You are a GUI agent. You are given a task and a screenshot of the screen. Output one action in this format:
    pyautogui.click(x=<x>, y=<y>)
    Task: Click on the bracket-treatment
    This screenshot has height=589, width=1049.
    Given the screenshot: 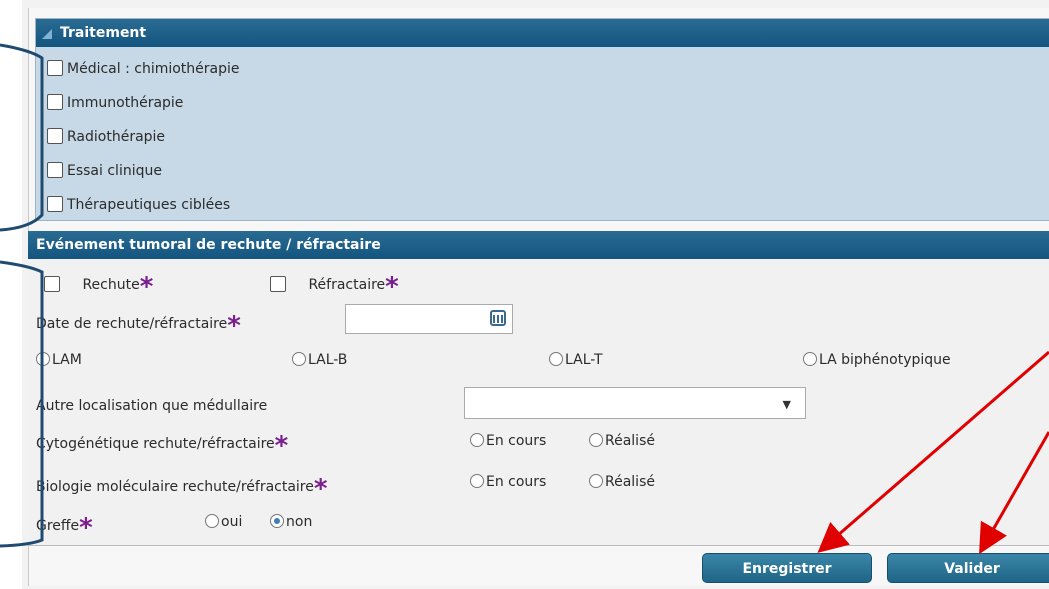 What is the action you would take?
    pyautogui.click(x=22, y=137)
    